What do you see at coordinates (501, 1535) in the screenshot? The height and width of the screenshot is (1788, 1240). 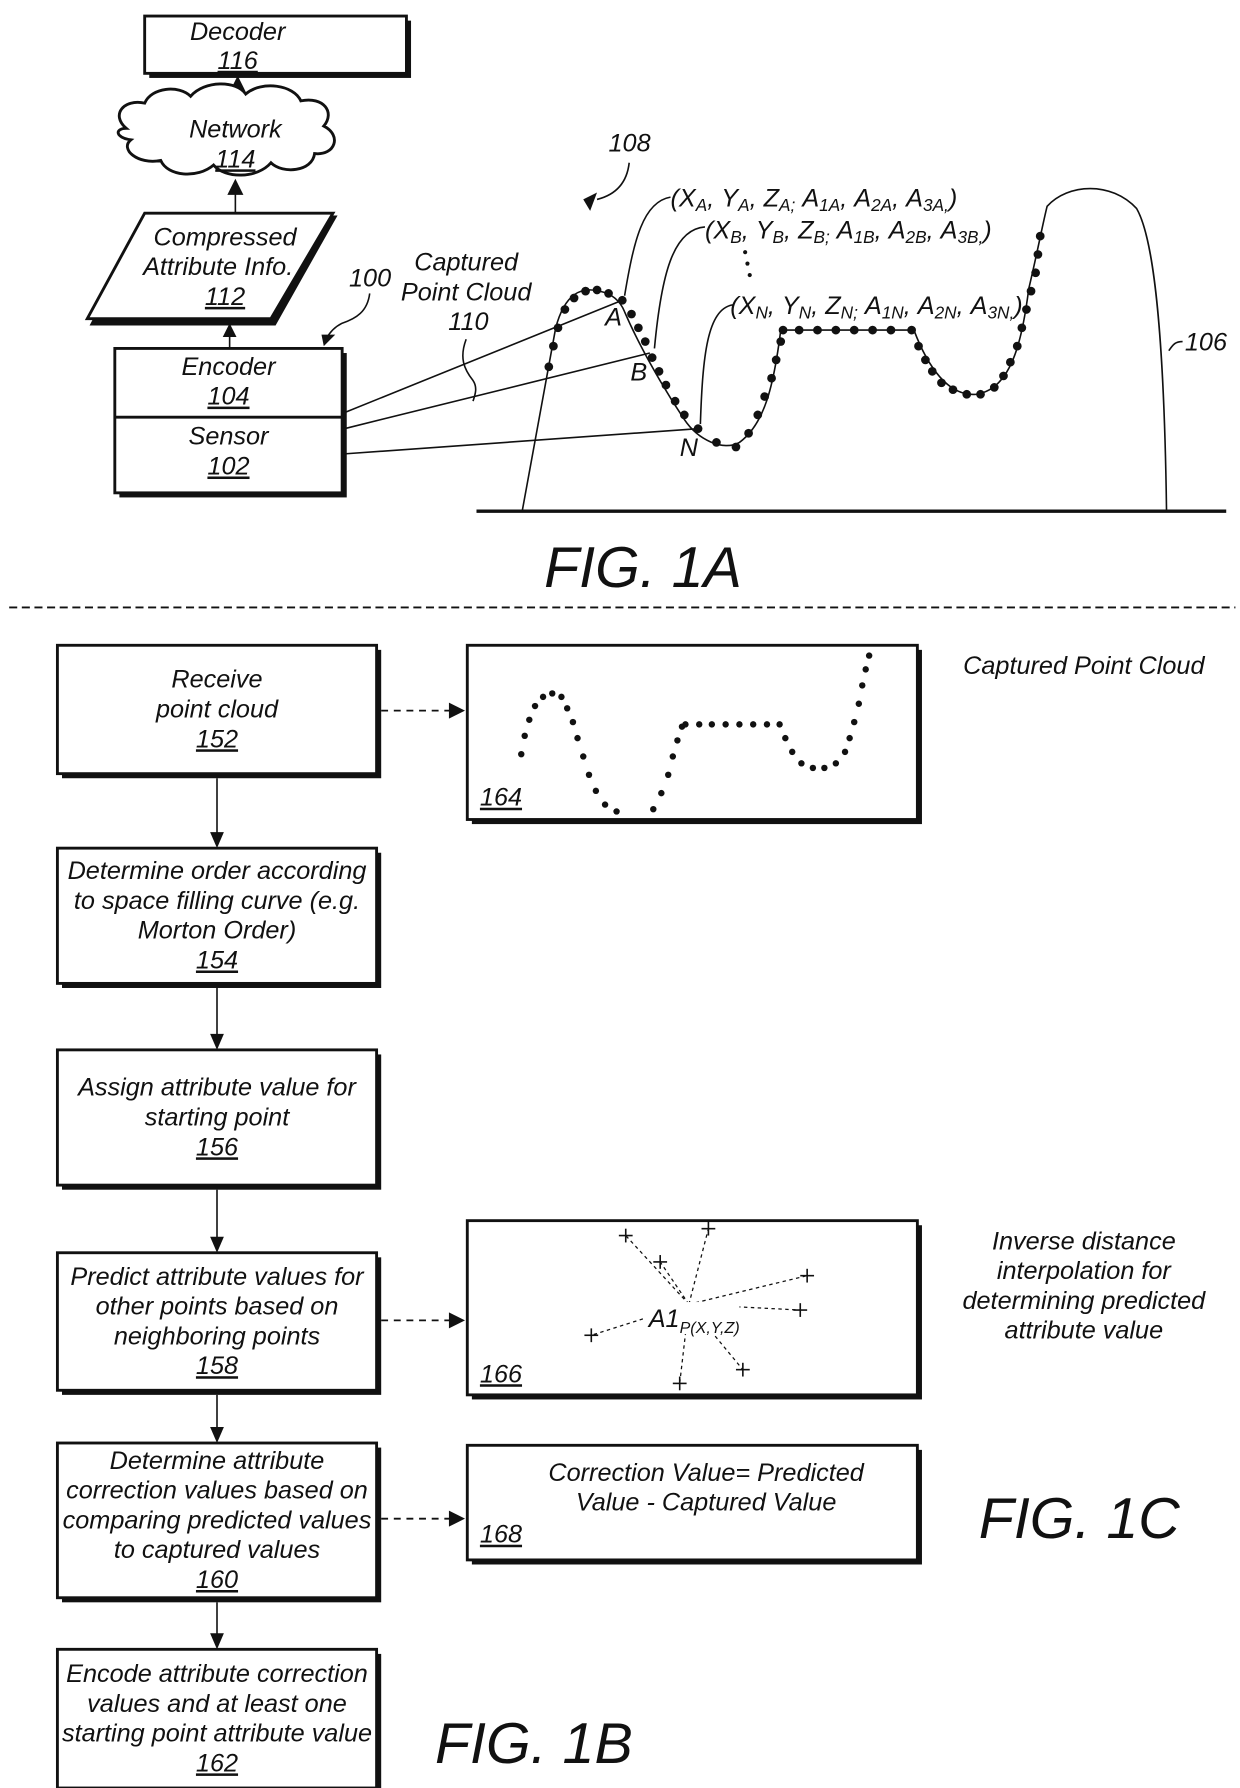 I see `panel-168-ref: 168` at bounding box center [501, 1535].